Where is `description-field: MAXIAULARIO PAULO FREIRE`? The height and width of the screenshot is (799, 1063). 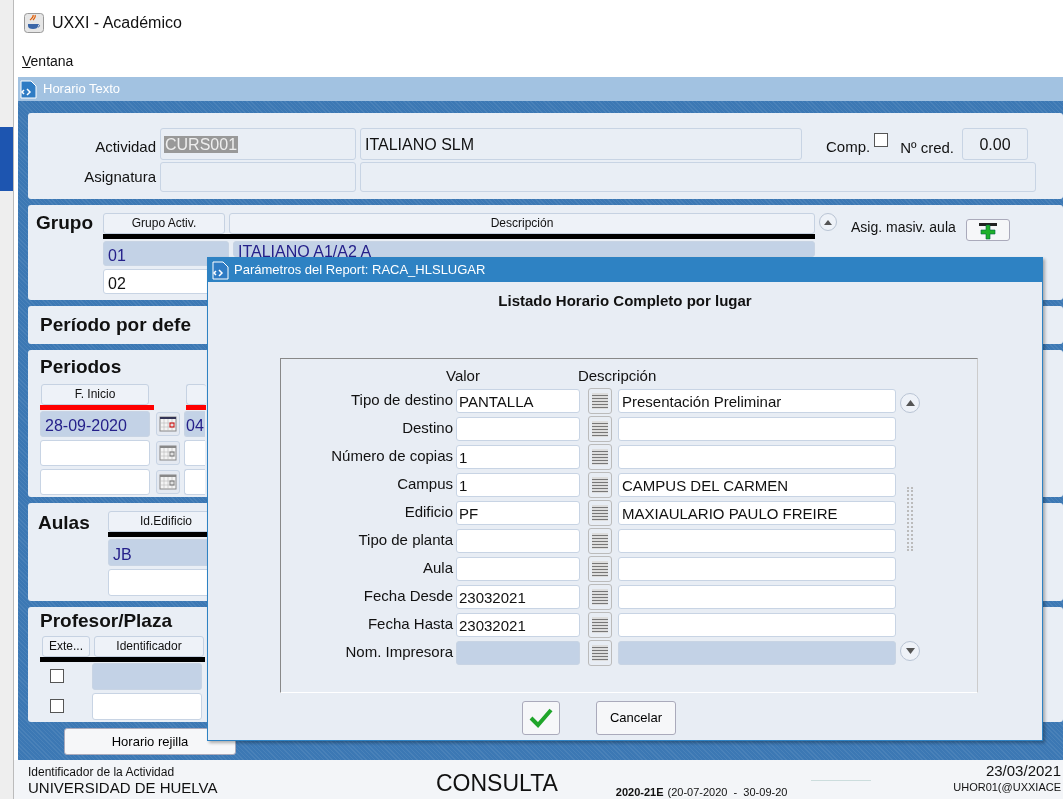 description-field: MAXIAULARIO PAULO FREIRE is located at coordinates (757, 512).